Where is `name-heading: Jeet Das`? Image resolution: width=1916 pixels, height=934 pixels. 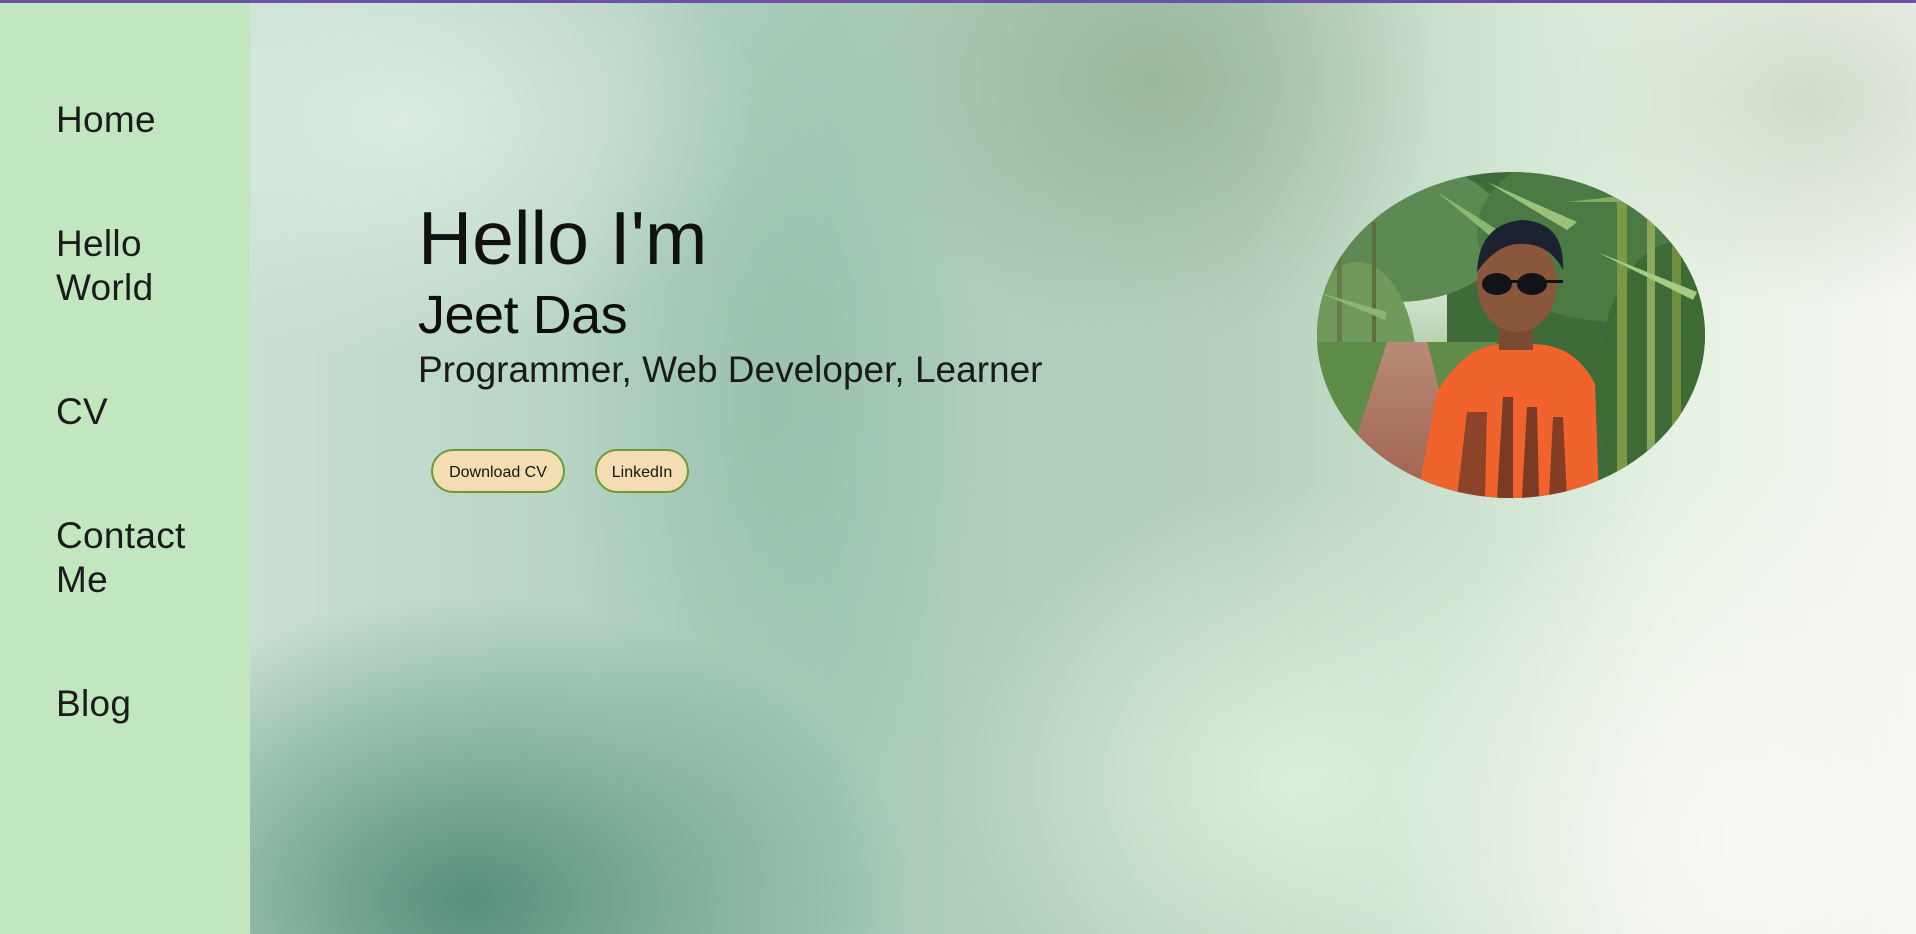
name-heading: Jeet Das is located at coordinates (523, 315).